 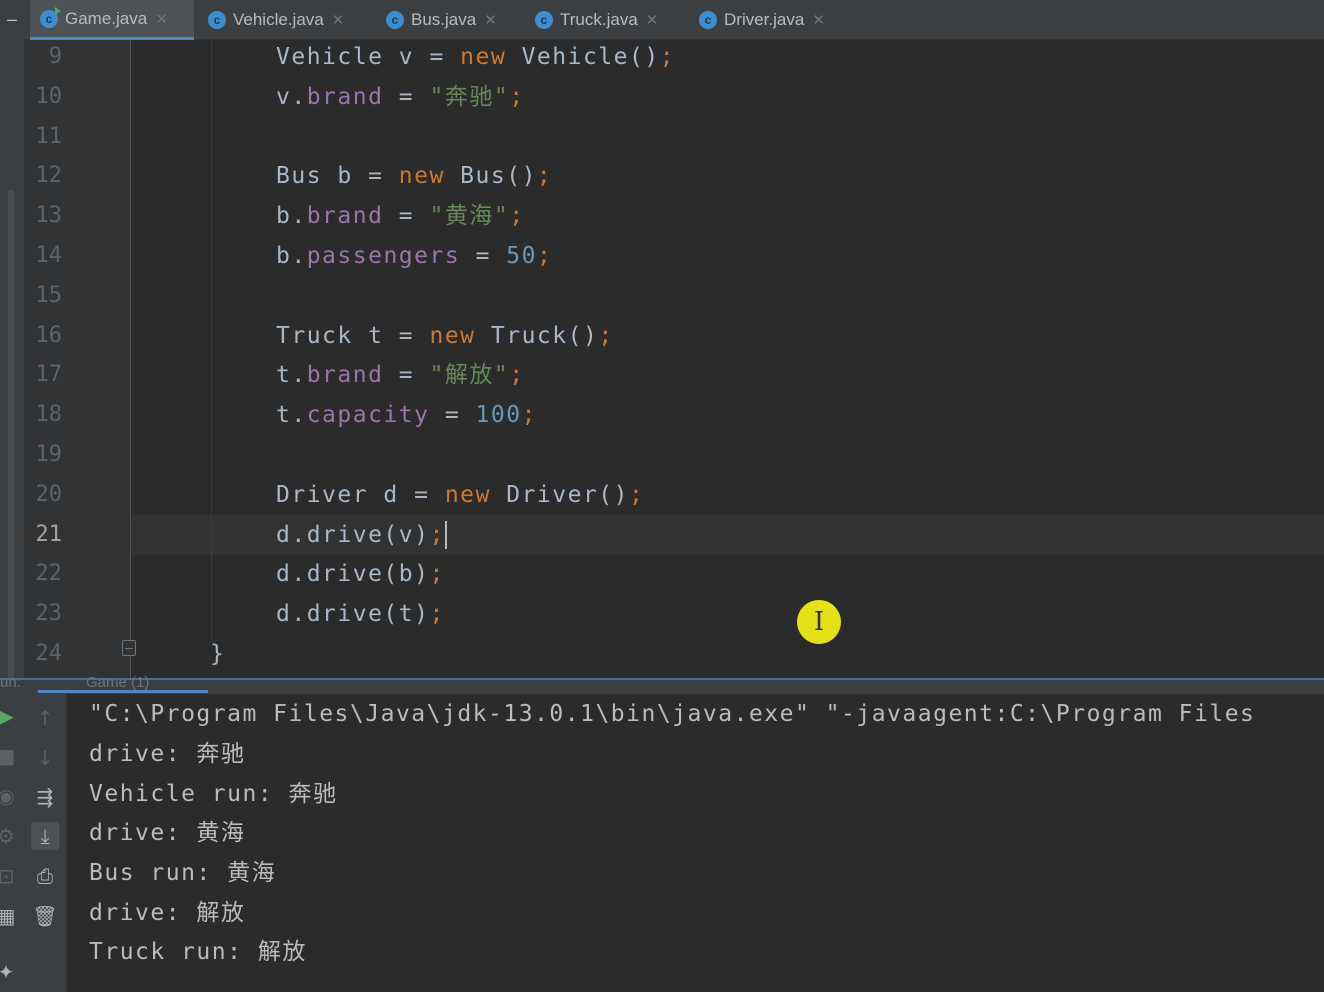 What do you see at coordinates (662, 614) in the screenshot?
I see `code-line: 23 d.drive(t);` at bounding box center [662, 614].